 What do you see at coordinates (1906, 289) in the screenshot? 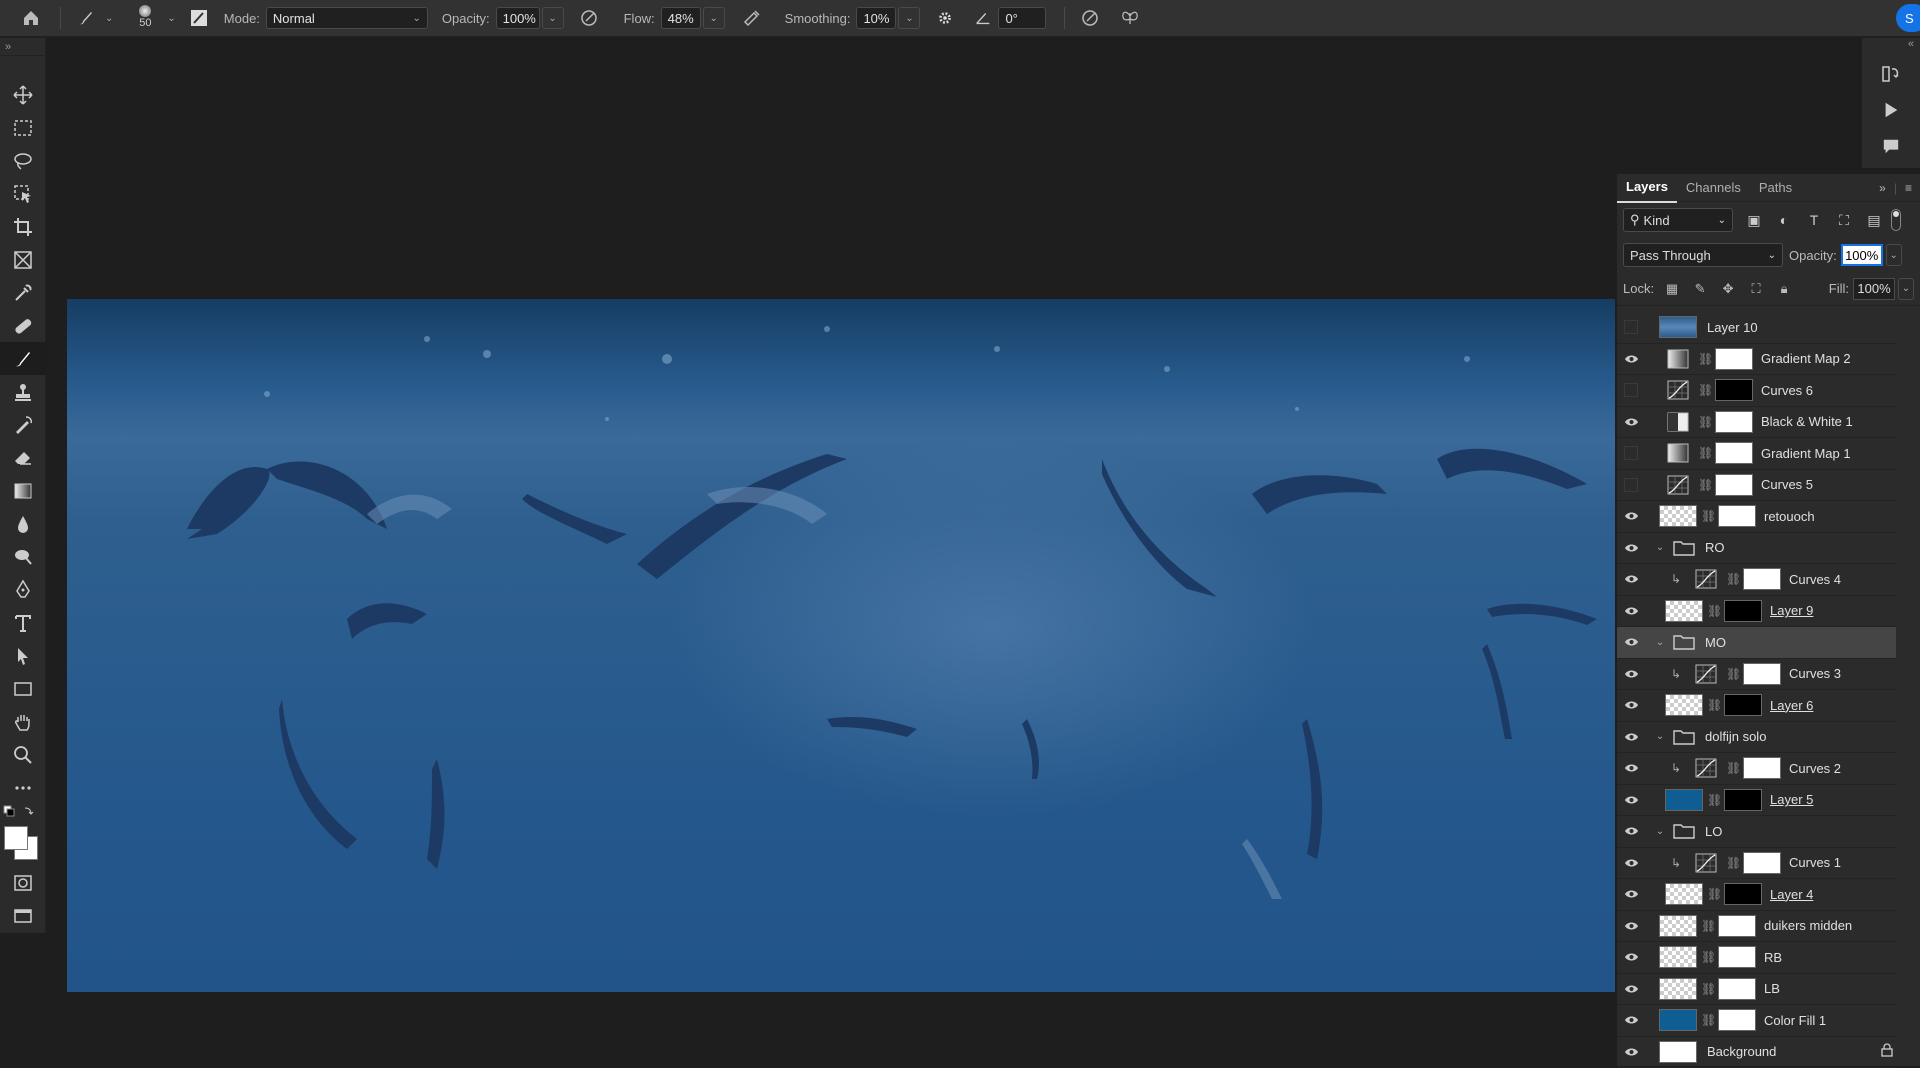
I see `fill-dropdown: ⌄` at bounding box center [1906, 289].